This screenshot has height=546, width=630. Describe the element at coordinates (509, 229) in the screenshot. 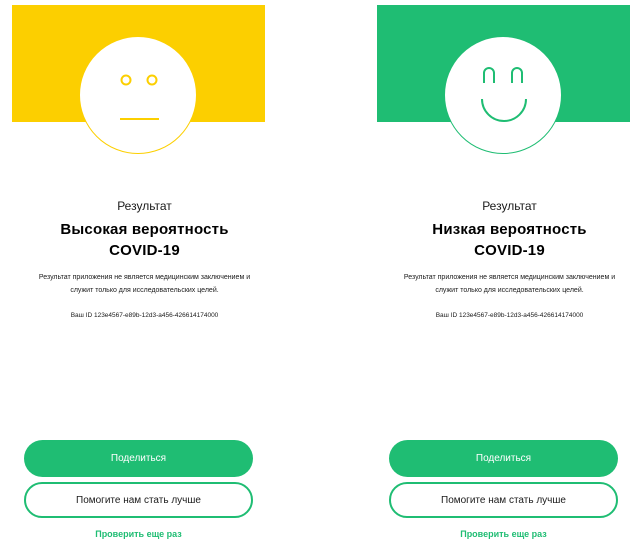

I see `result-title-line1: Низкая вероятность` at that location.